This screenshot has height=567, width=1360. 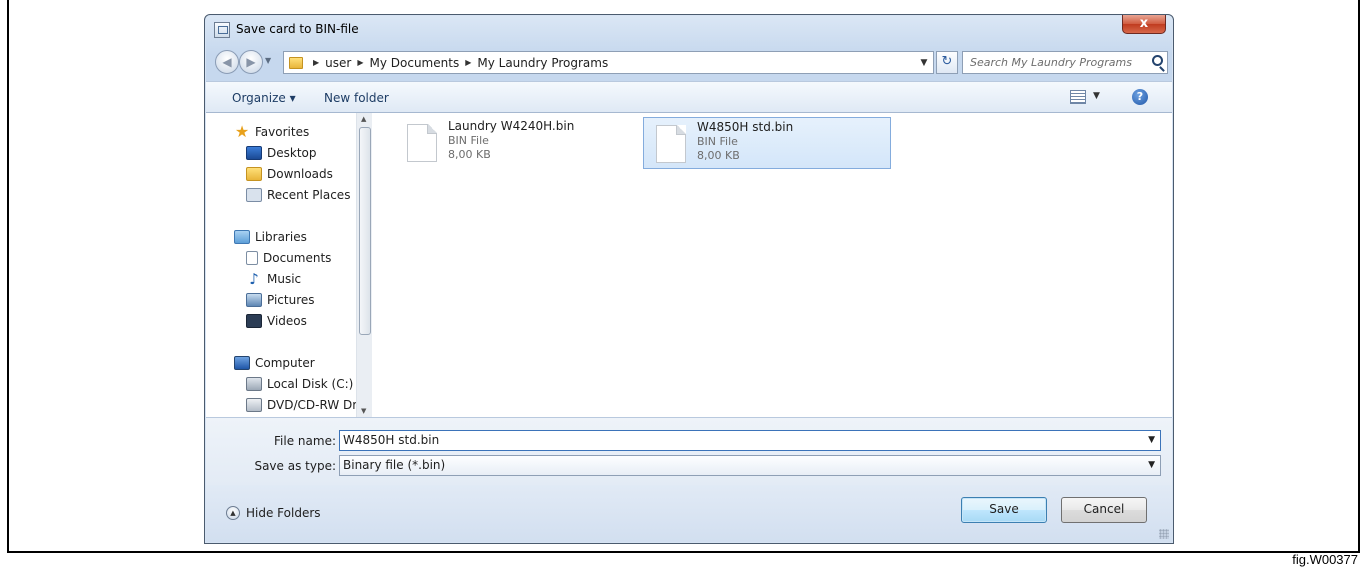 I want to click on sidebar-item-computer: Computer, so click(x=274, y=363).